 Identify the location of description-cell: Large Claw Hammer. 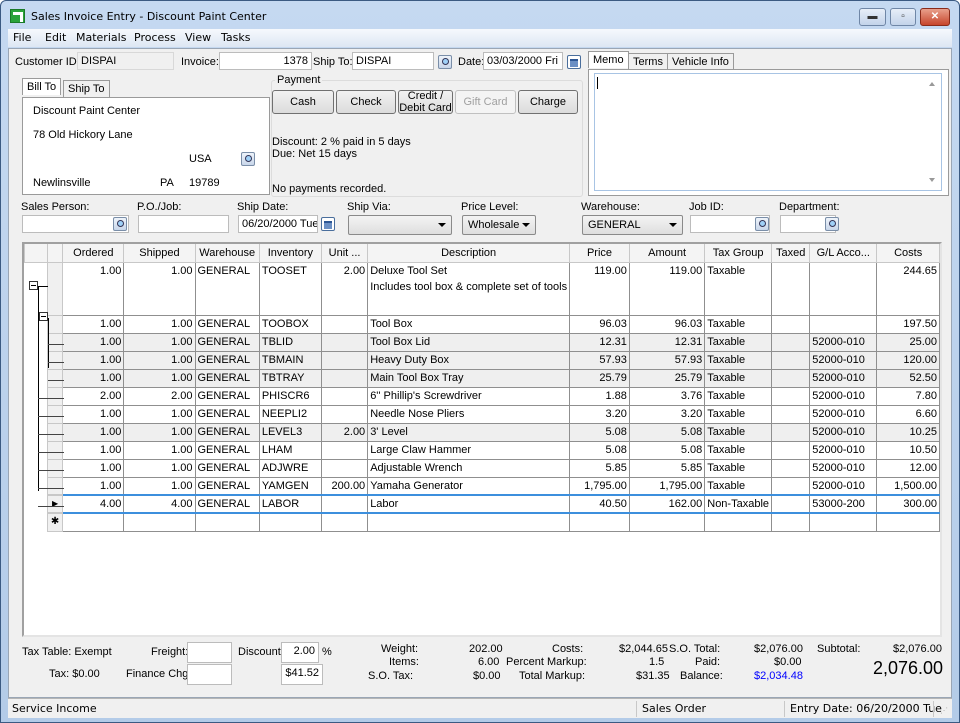
(469, 450).